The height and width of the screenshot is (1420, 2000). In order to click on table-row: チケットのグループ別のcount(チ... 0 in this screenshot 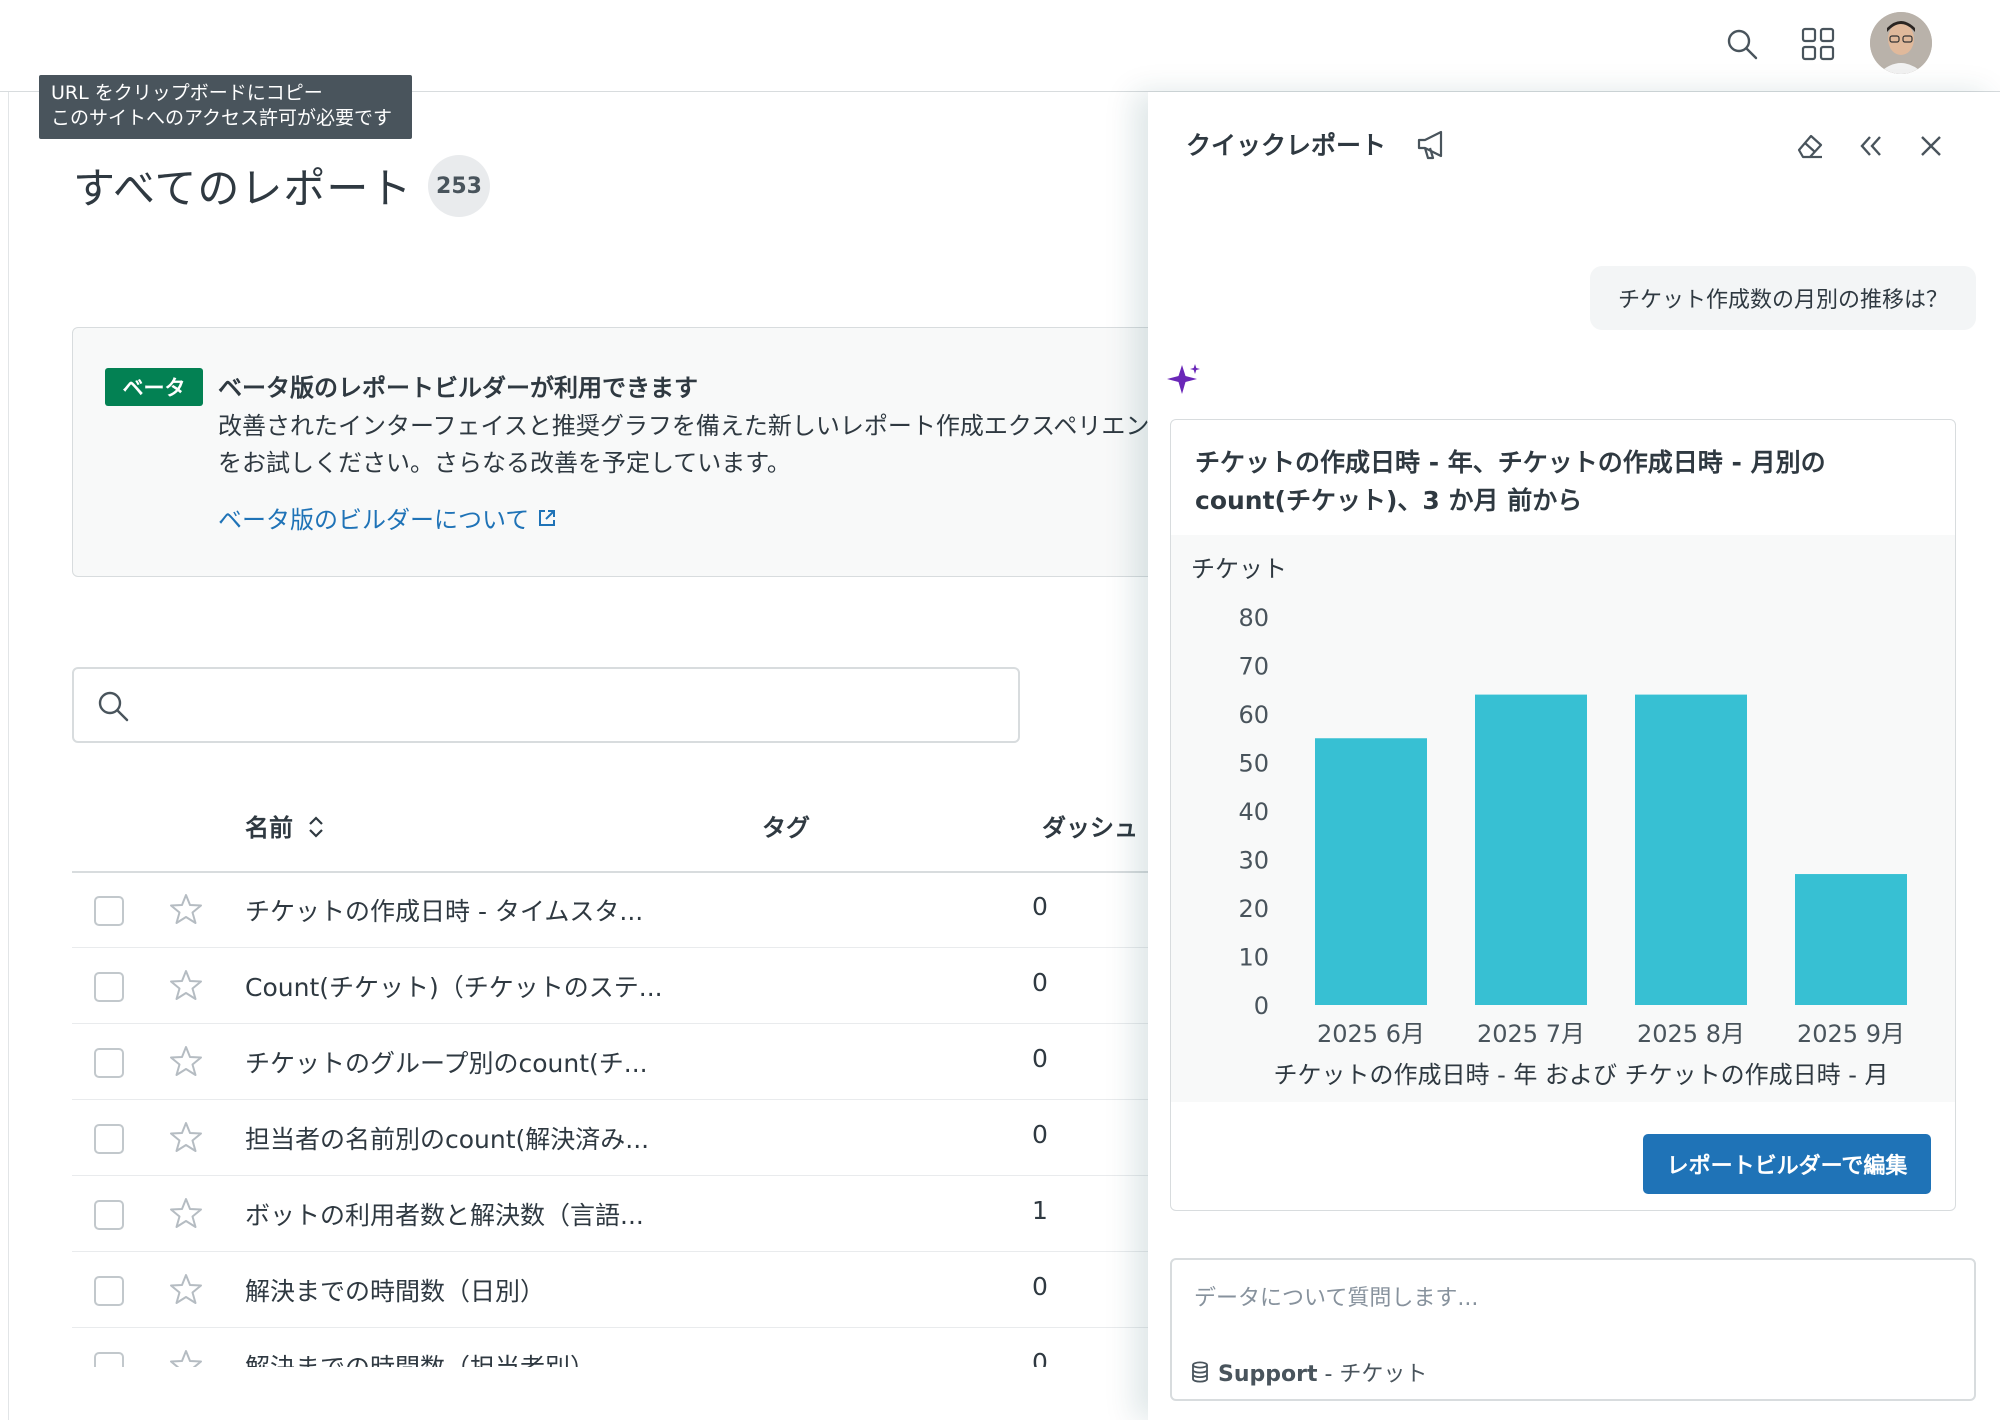, I will do `click(612, 1062)`.